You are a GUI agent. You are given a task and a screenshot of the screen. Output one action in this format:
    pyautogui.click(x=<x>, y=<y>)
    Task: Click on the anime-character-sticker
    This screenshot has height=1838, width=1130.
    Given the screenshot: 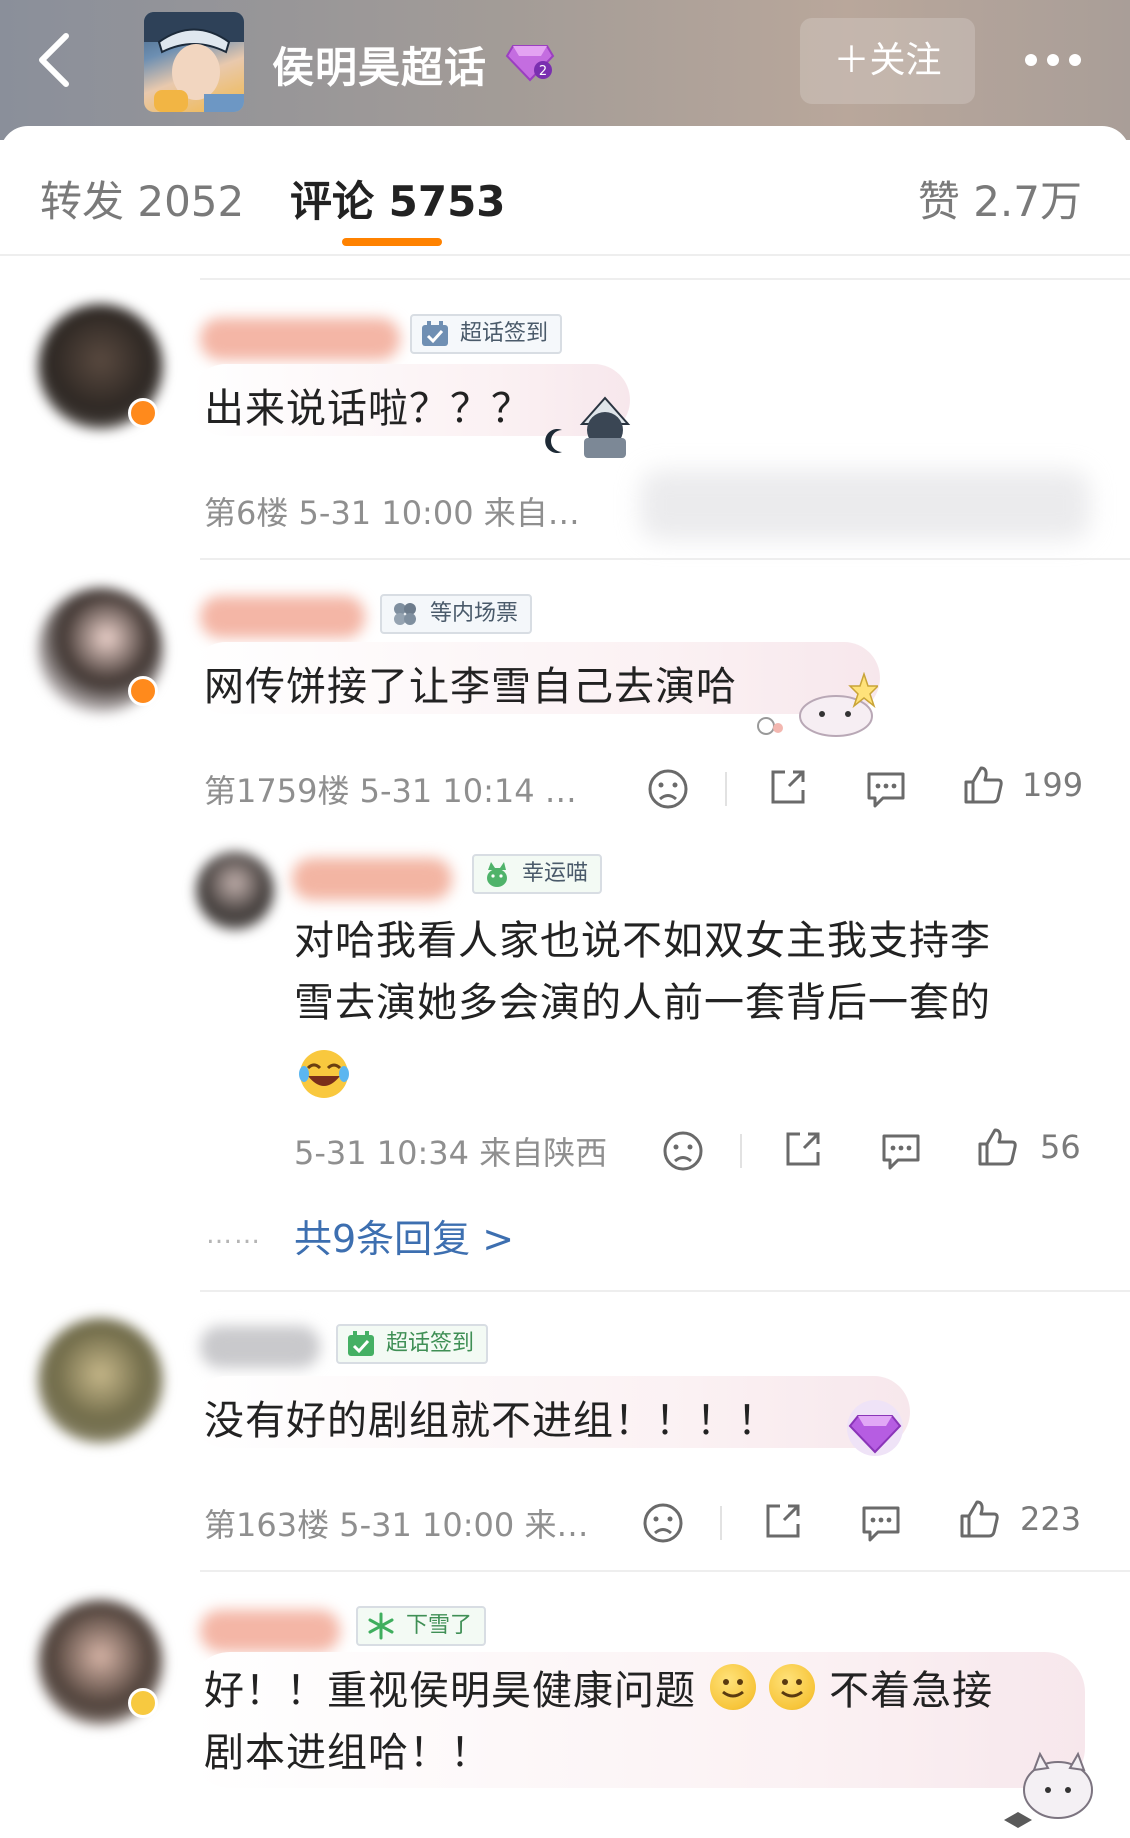 What is the action you would take?
    pyautogui.click(x=605, y=427)
    